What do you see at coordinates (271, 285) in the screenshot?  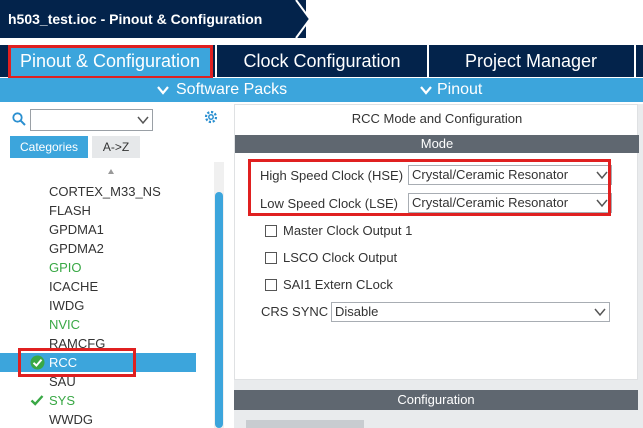 I see `sai1-extern-clock-checkbox` at bounding box center [271, 285].